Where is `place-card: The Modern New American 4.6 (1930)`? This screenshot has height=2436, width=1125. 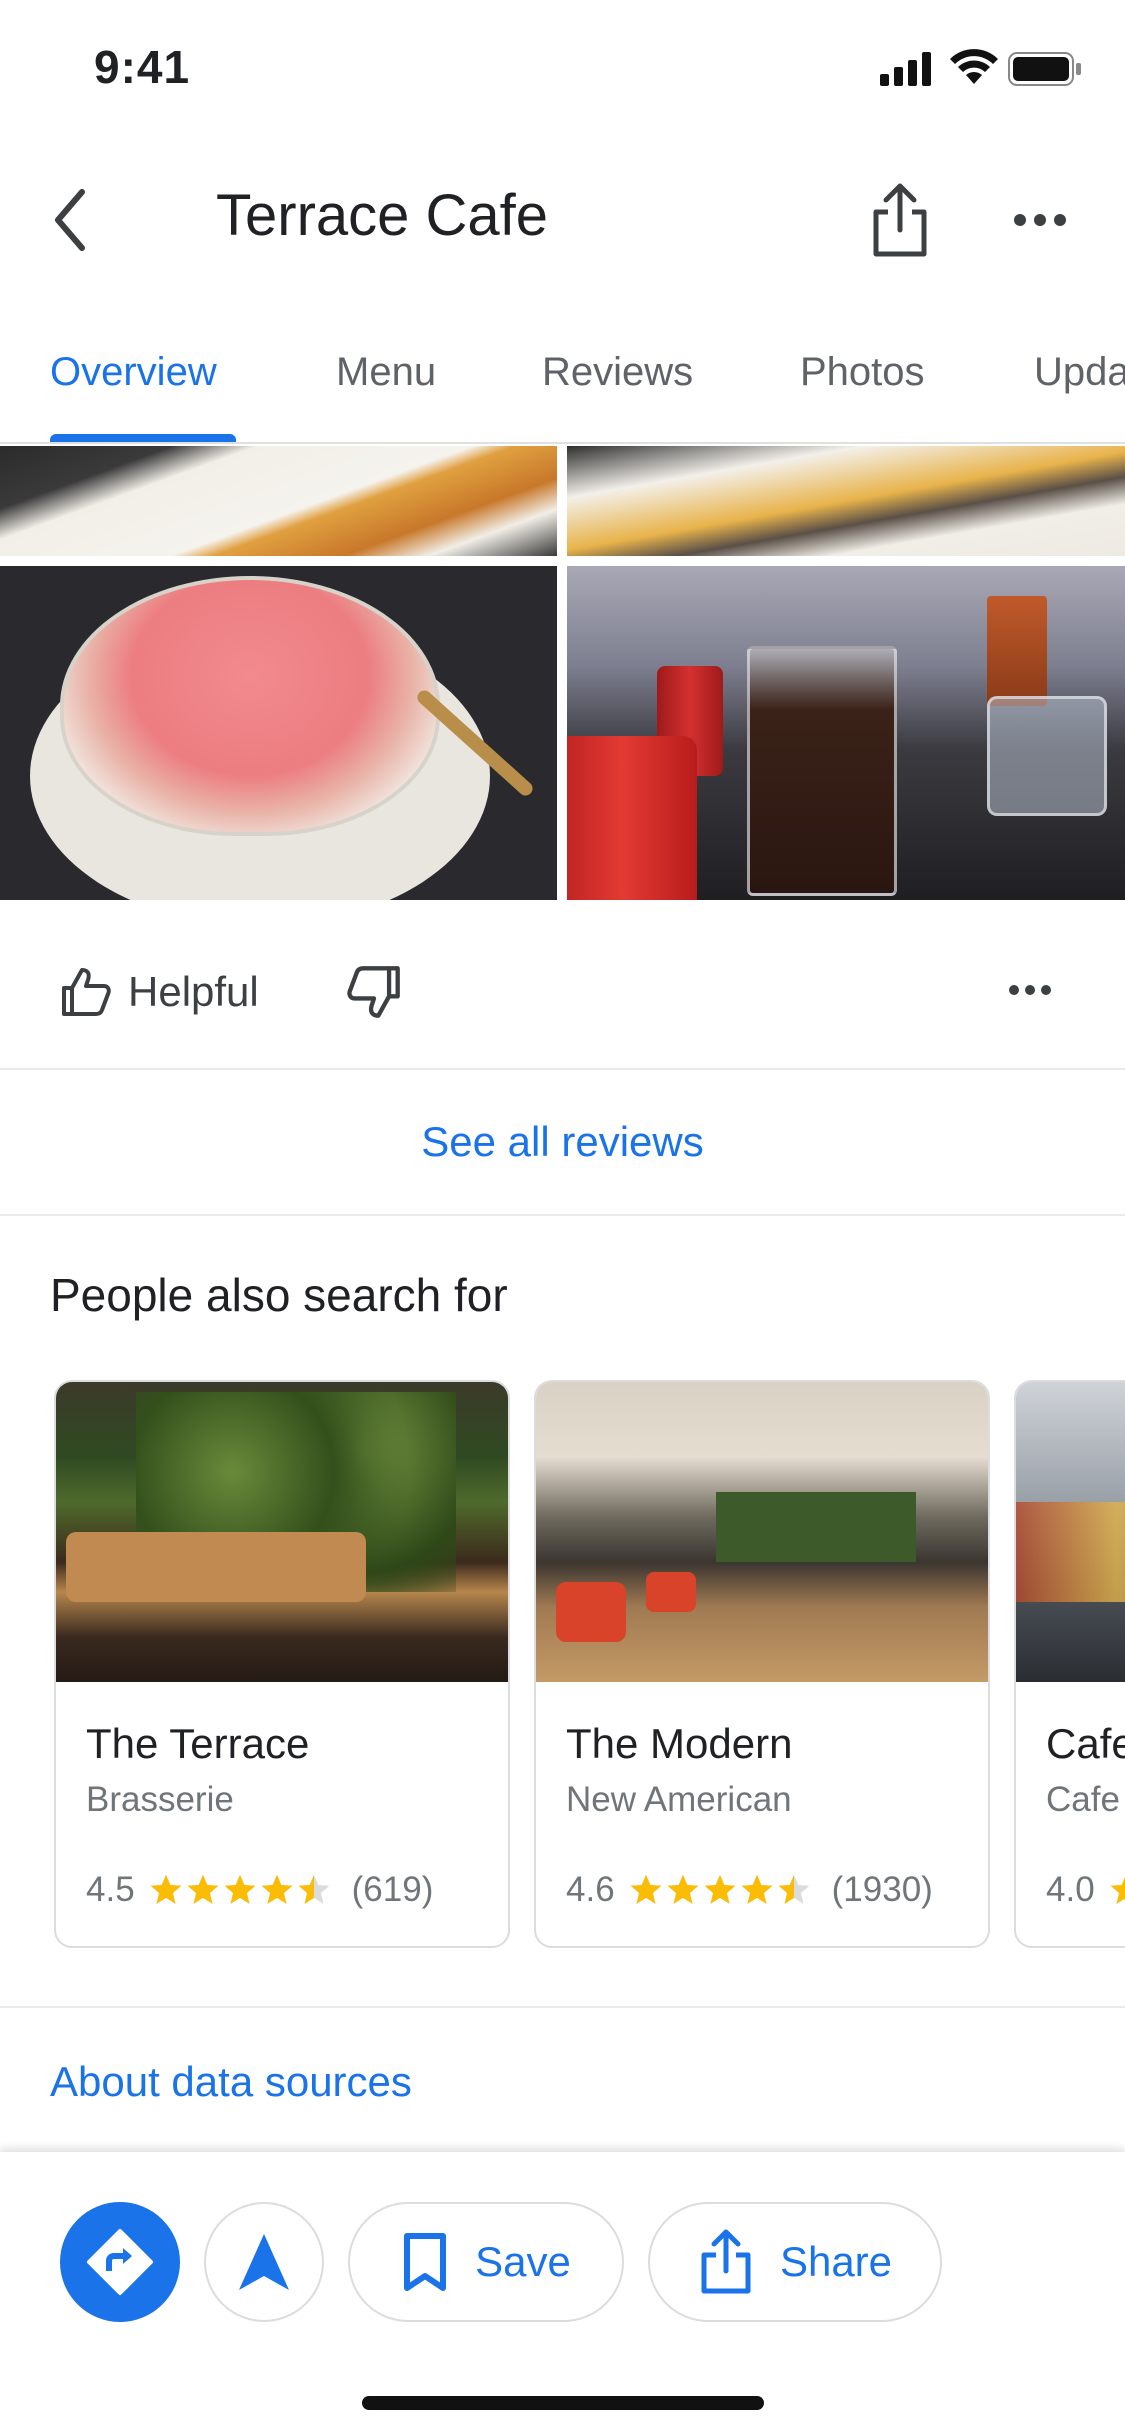 place-card: The Modern New American 4.6 (1930) is located at coordinates (762, 1664).